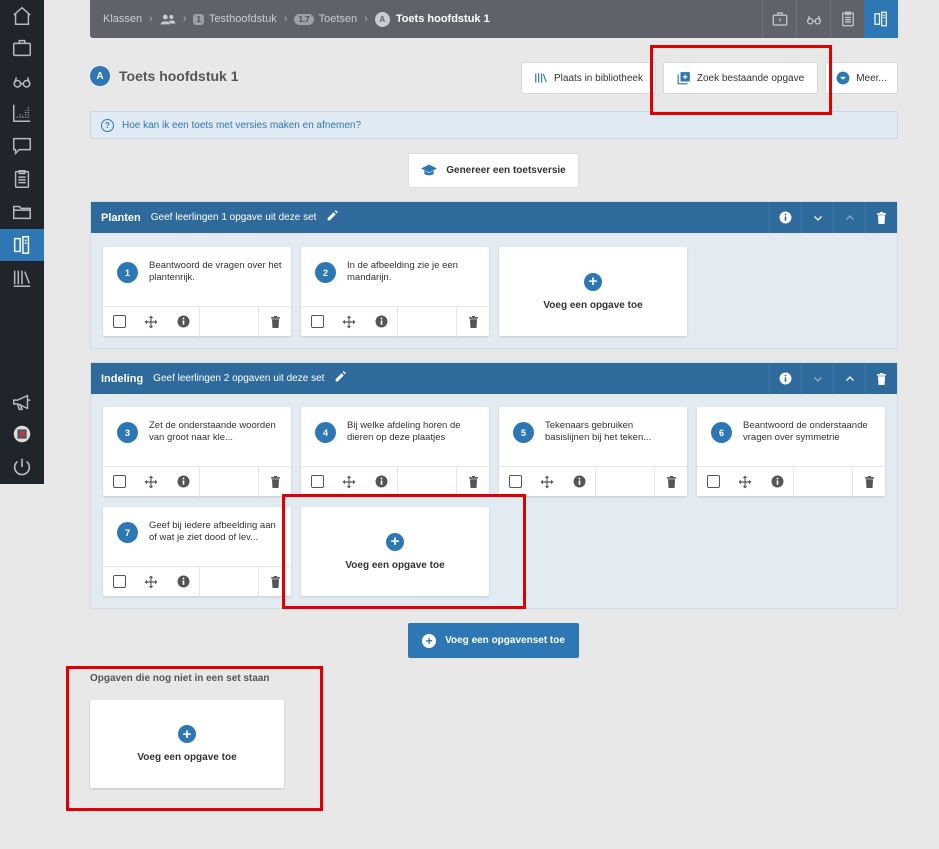 This screenshot has width=939, height=849. I want to click on title-badge: A, so click(100, 76).